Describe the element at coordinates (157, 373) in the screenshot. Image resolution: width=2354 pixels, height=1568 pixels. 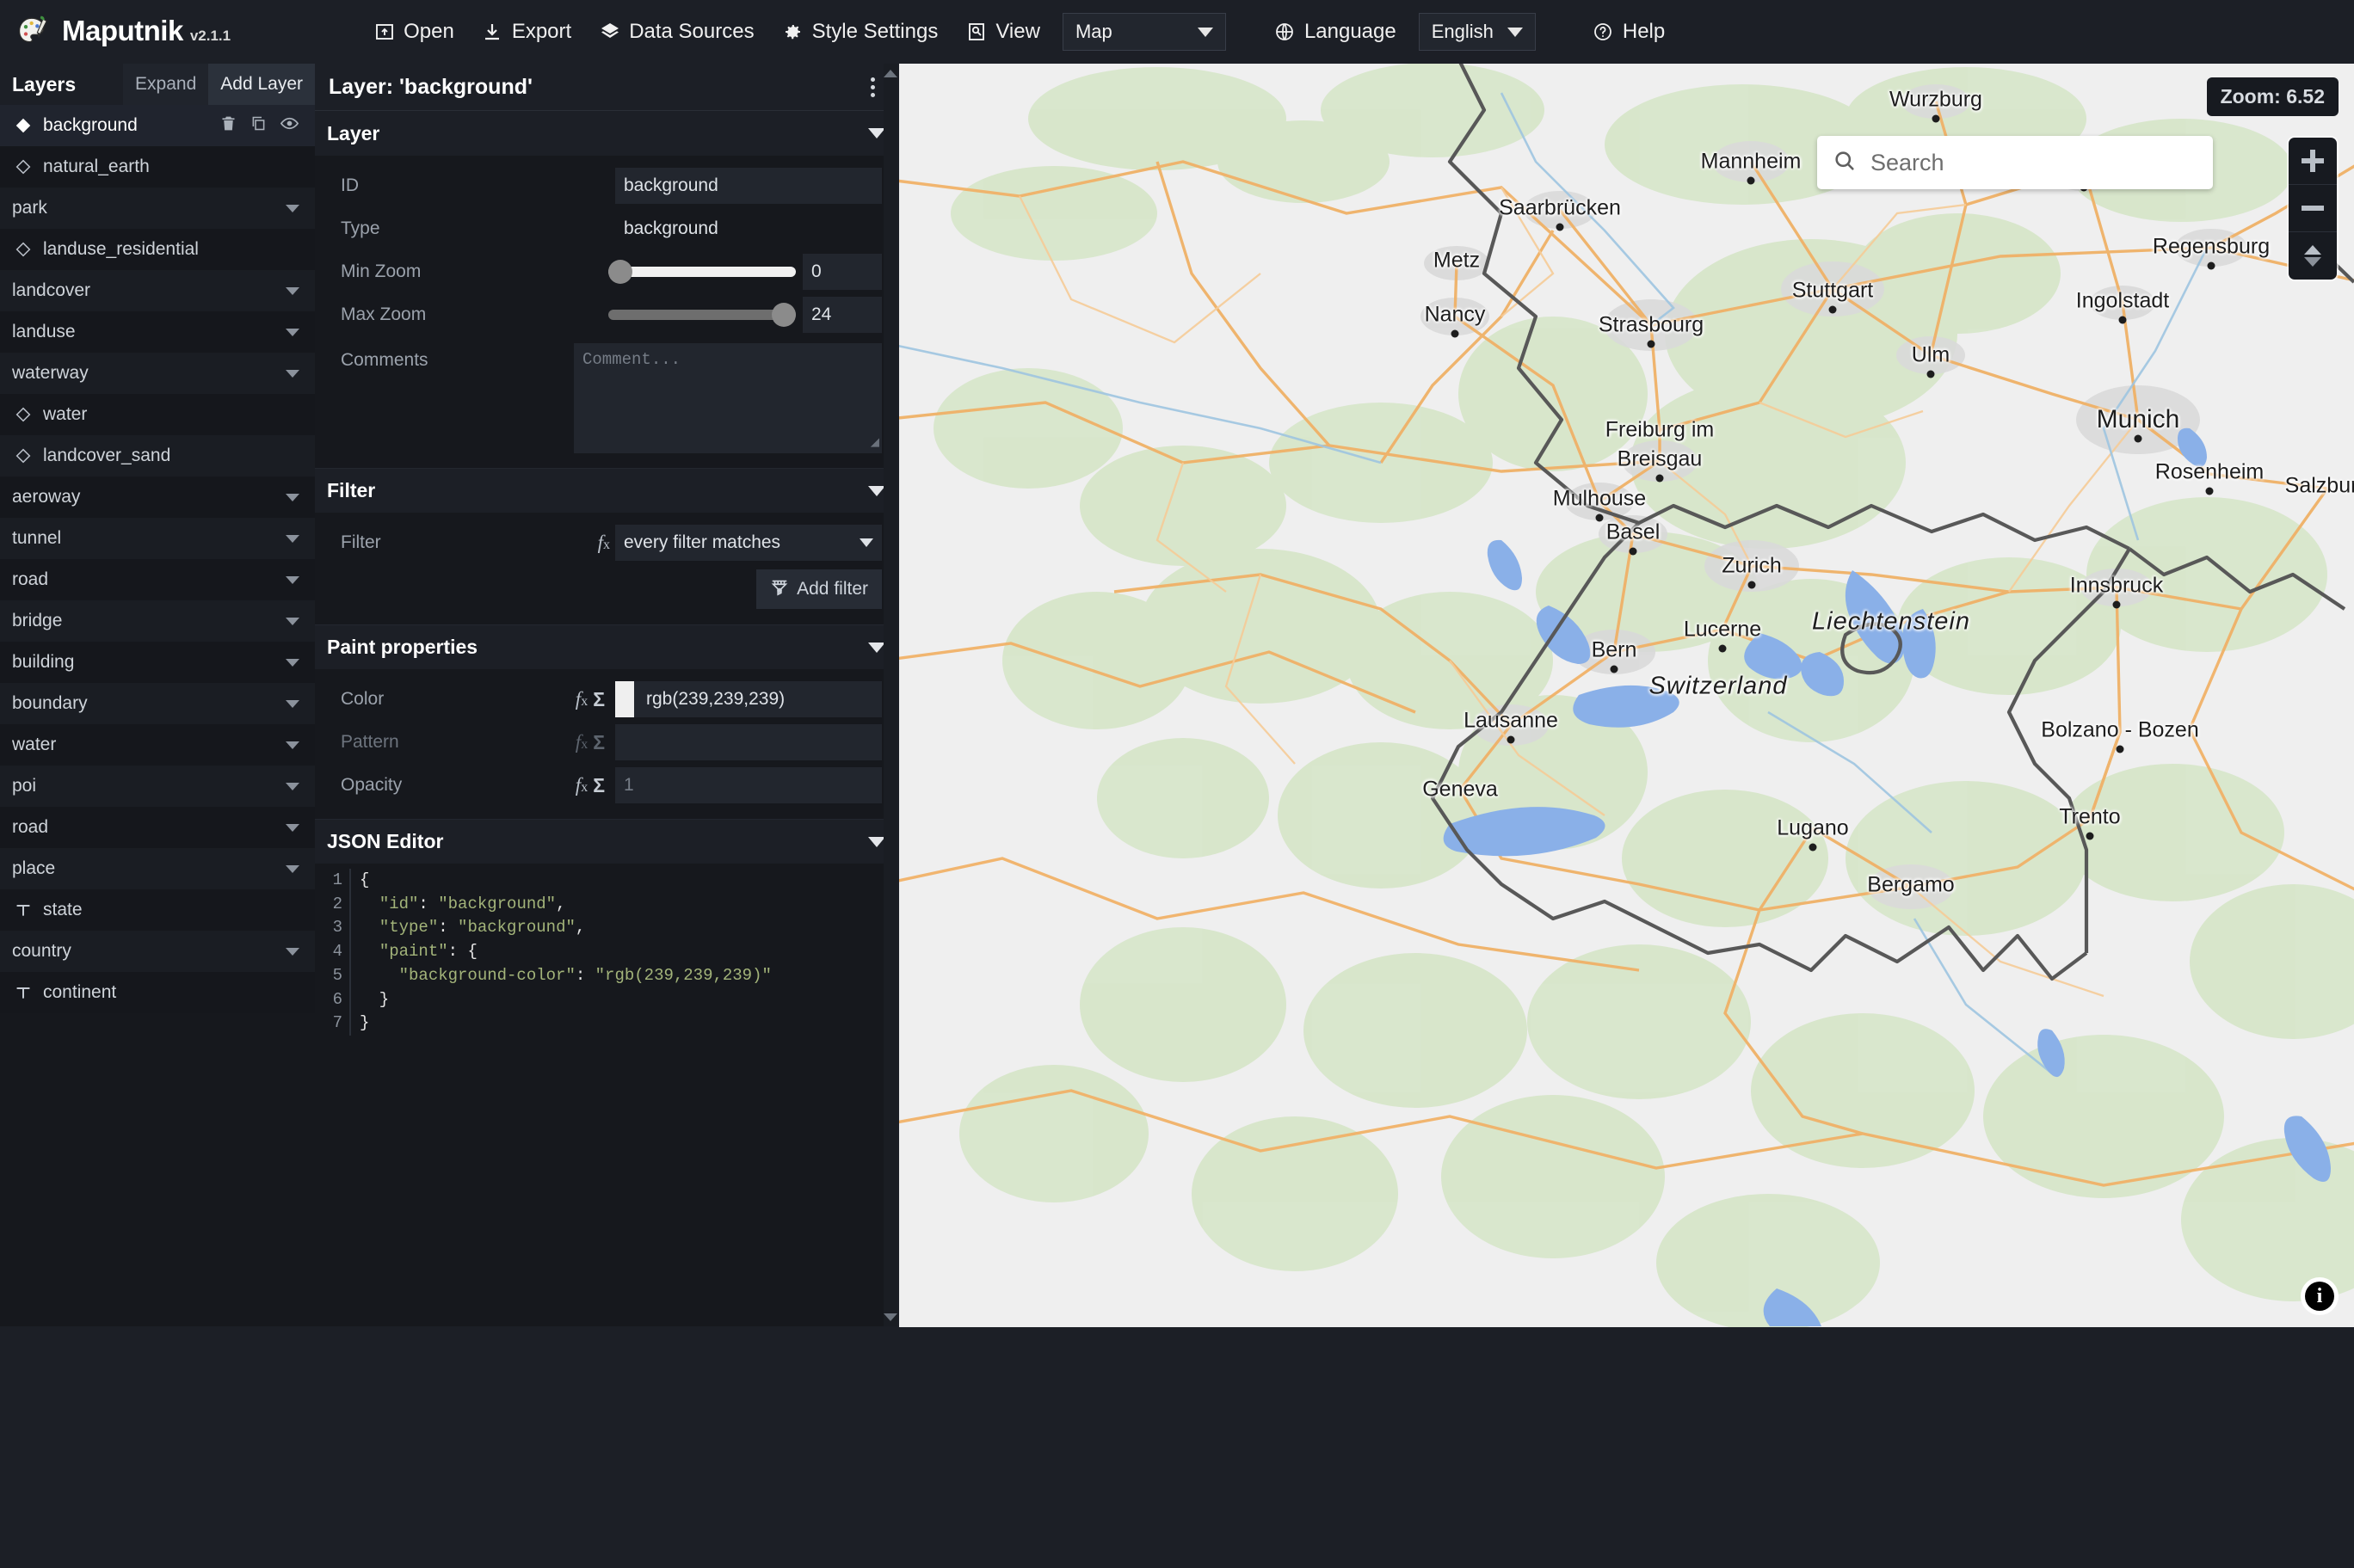
I see `layer-row-waterway-group: waterway` at that location.